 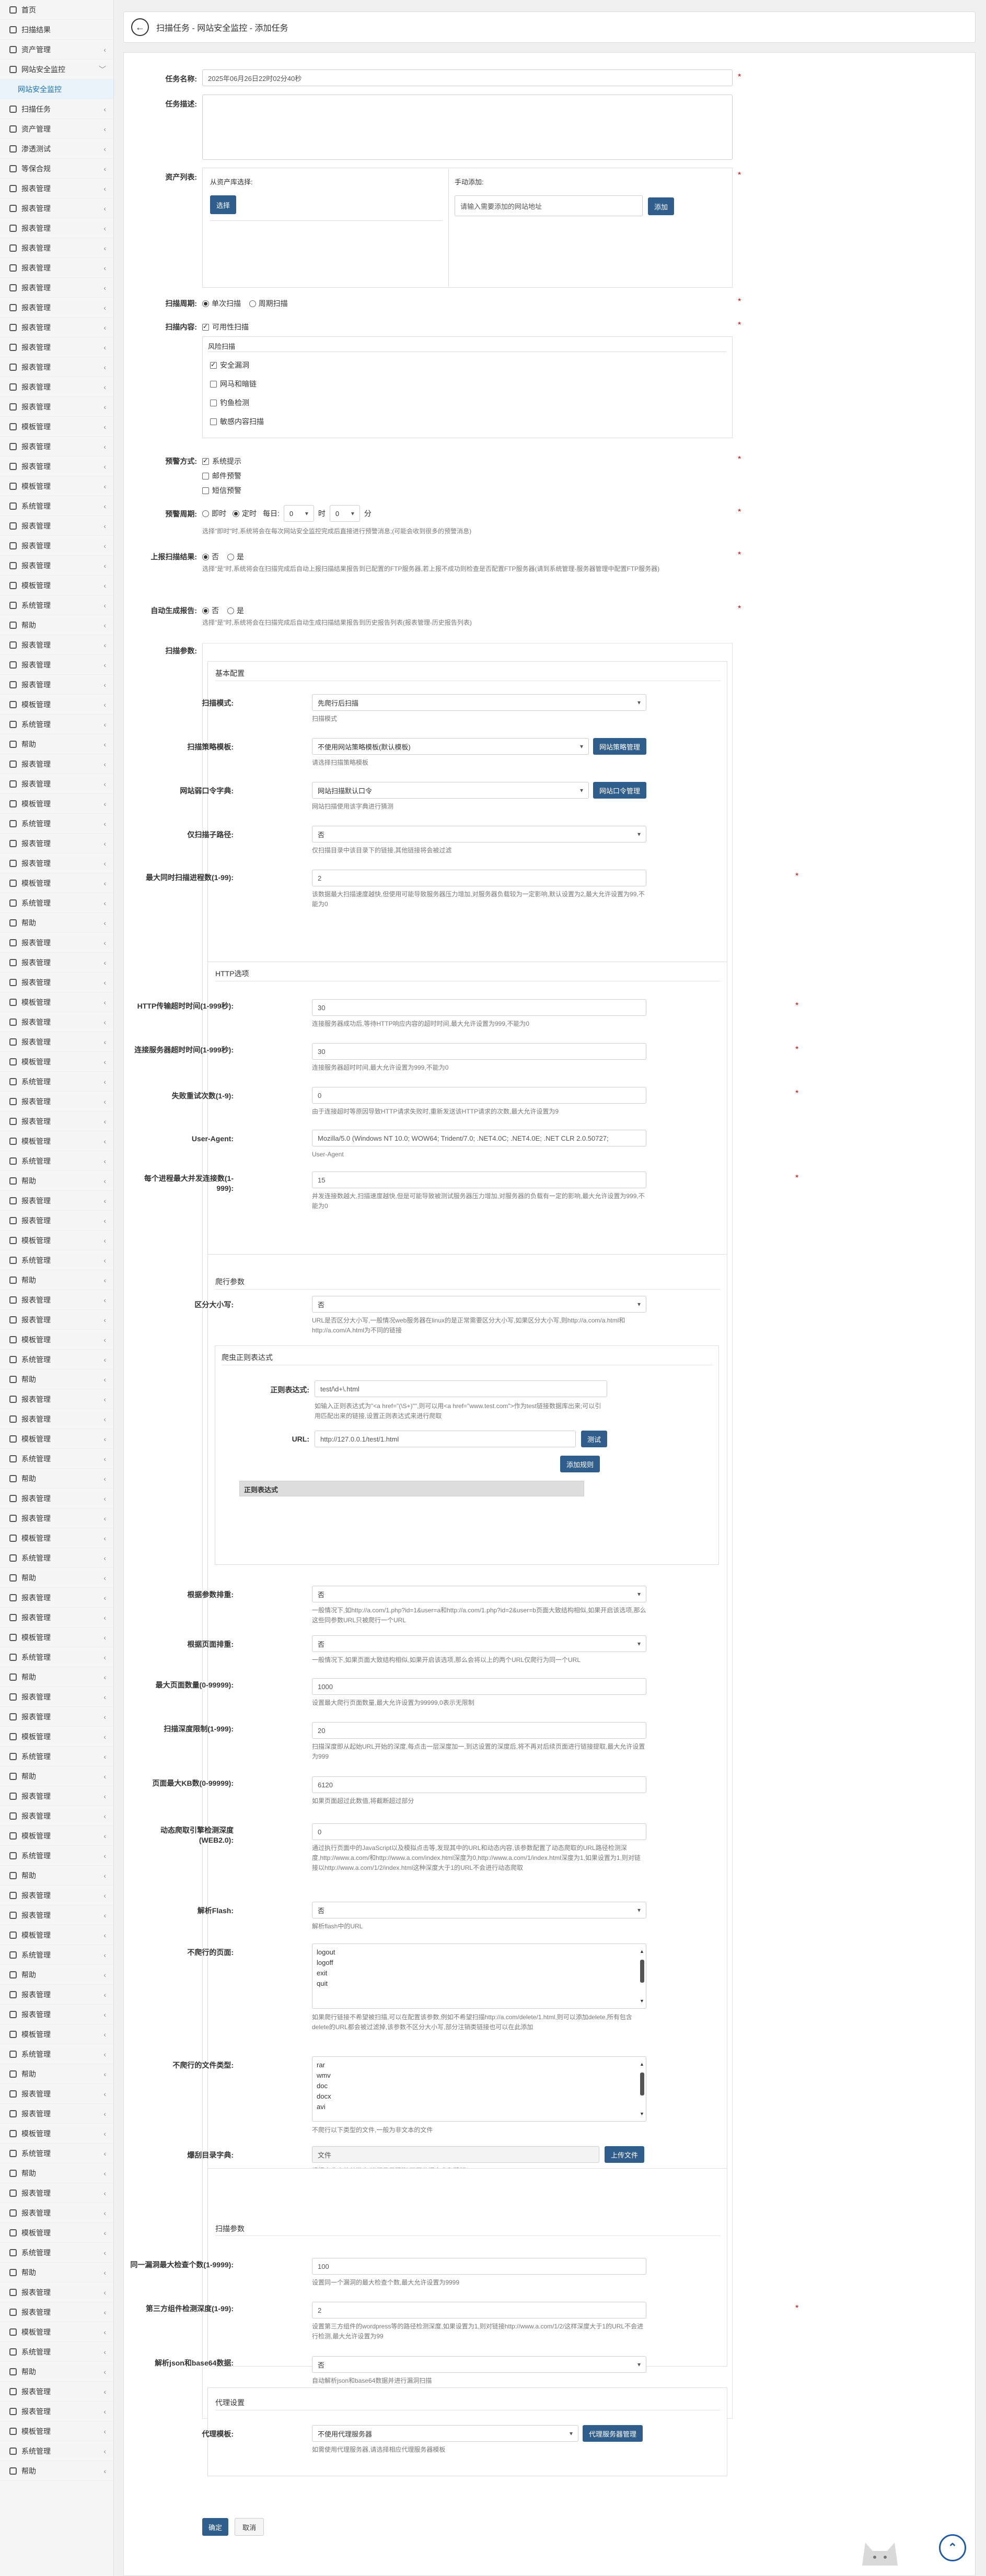 I want to click on upload-file-button: 上传文件, so click(x=625, y=2154).